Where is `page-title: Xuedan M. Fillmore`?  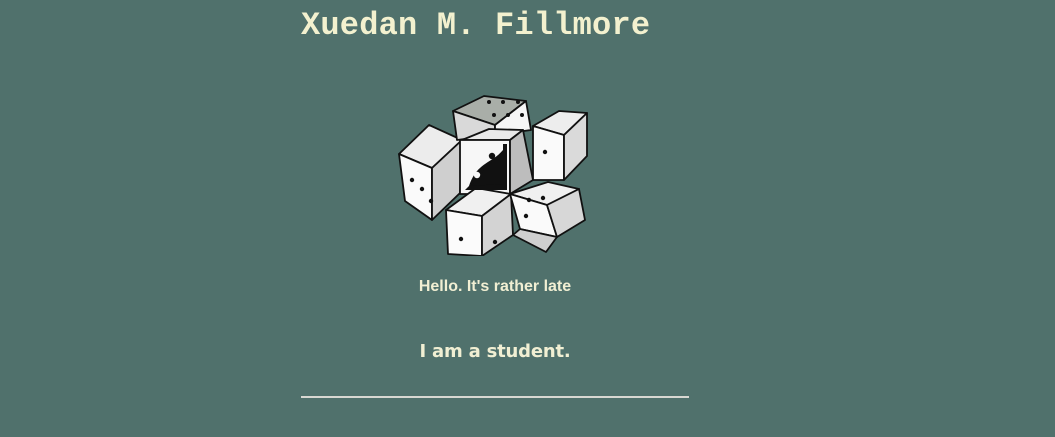
page-title: Xuedan M. Fillmore is located at coordinates (476, 25).